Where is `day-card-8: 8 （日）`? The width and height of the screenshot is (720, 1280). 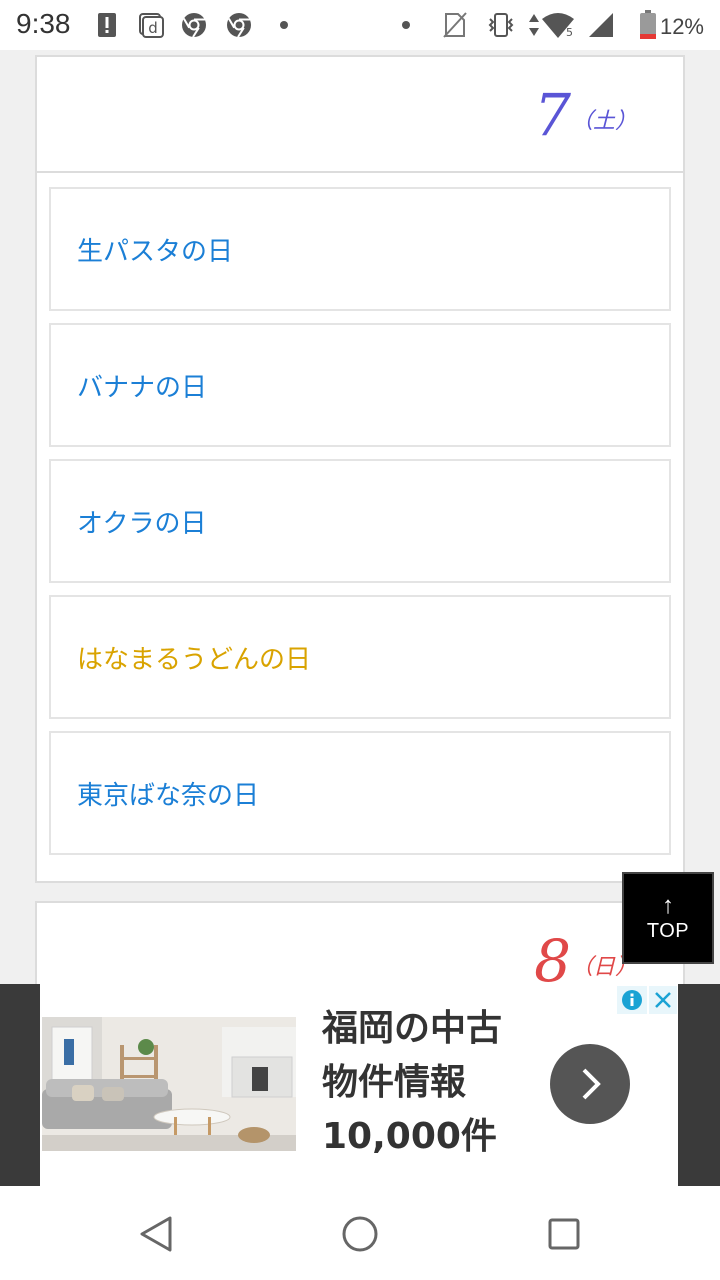 day-card-8: 8 （日） is located at coordinates (360, 942).